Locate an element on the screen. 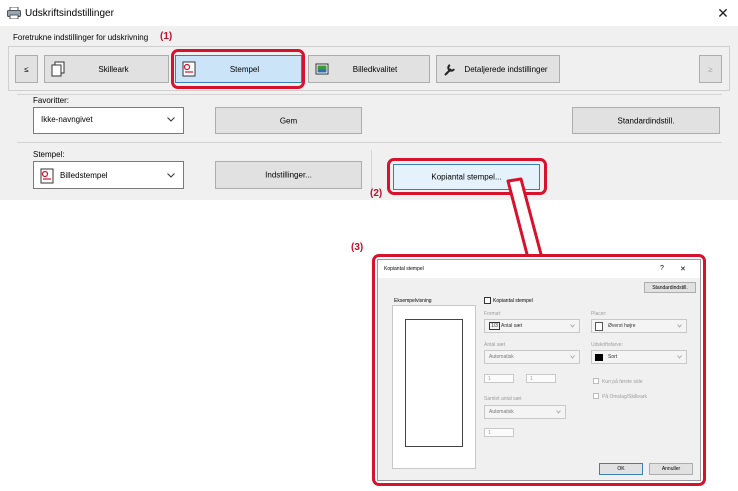 This screenshot has width=738, height=491. title-bar: Udskriftsindstillinger ✕ is located at coordinates (369, 13).